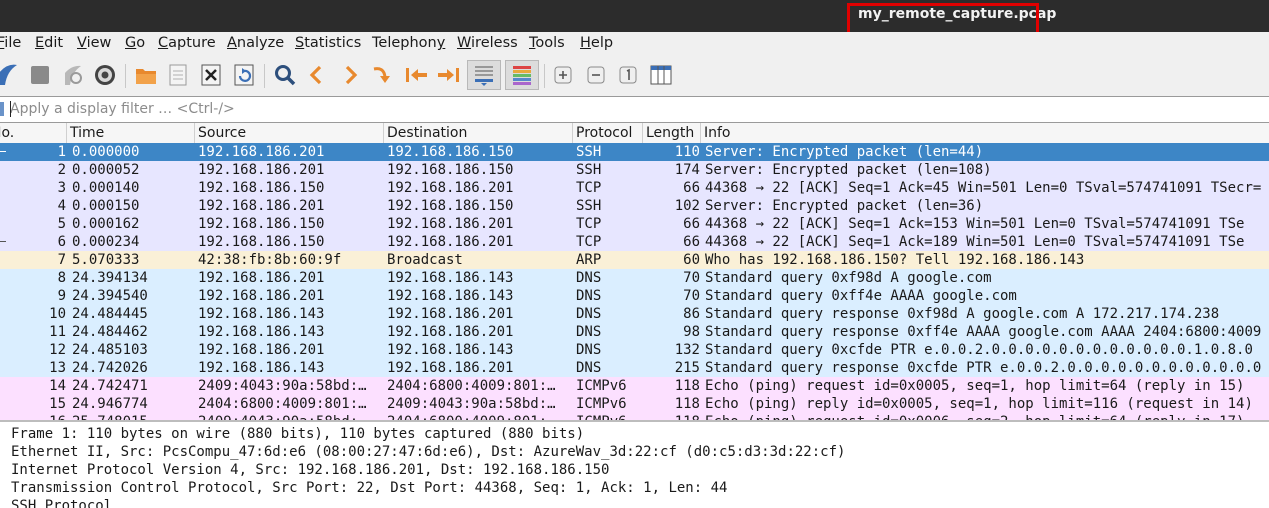 The height and width of the screenshot is (508, 1269). What do you see at coordinates (848, 278) in the screenshot?
I see `packet-cell-info: Standard query 0xf98d A google.com` at bounding box center [848, 278].